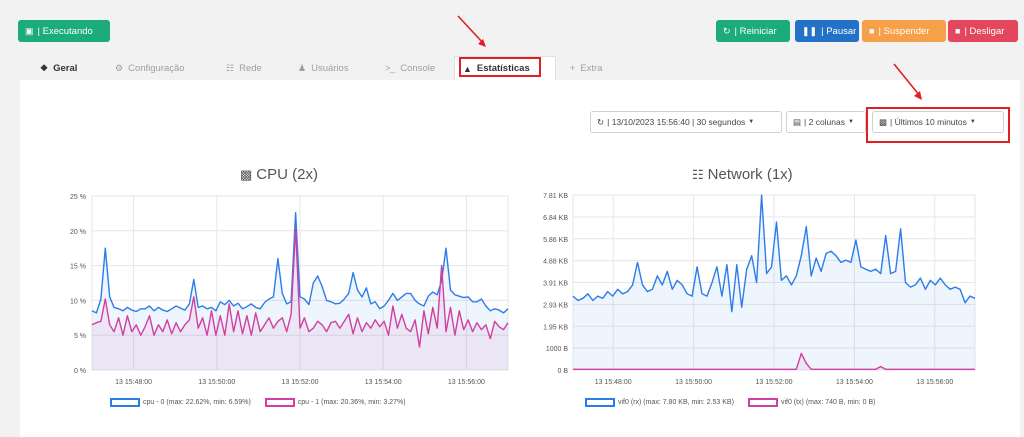  Describe the element at coordinates (555, 218) in the screenshot. I see `y-tick-label: 6.84 KB` at that location.